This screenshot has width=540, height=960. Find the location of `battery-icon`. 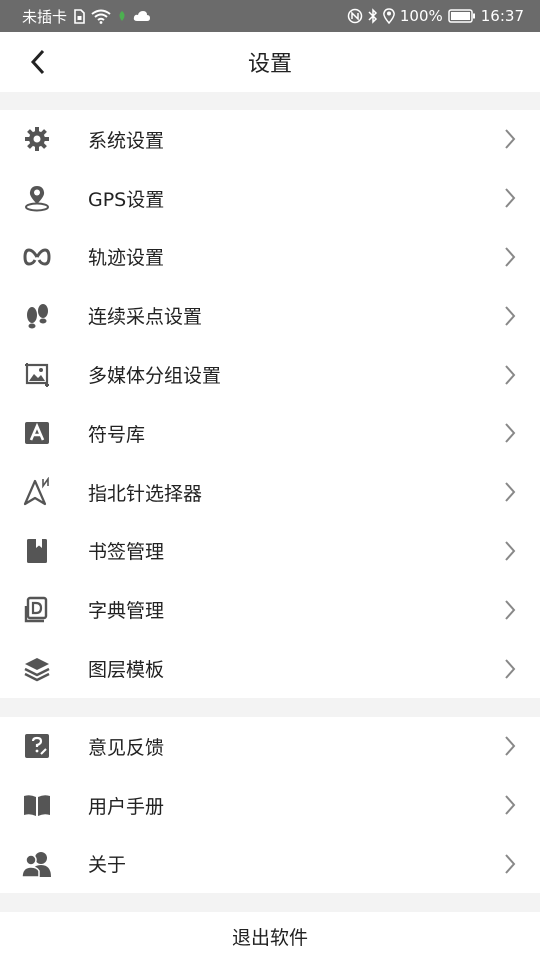

battery-icon is located at coordinates (462, 16).